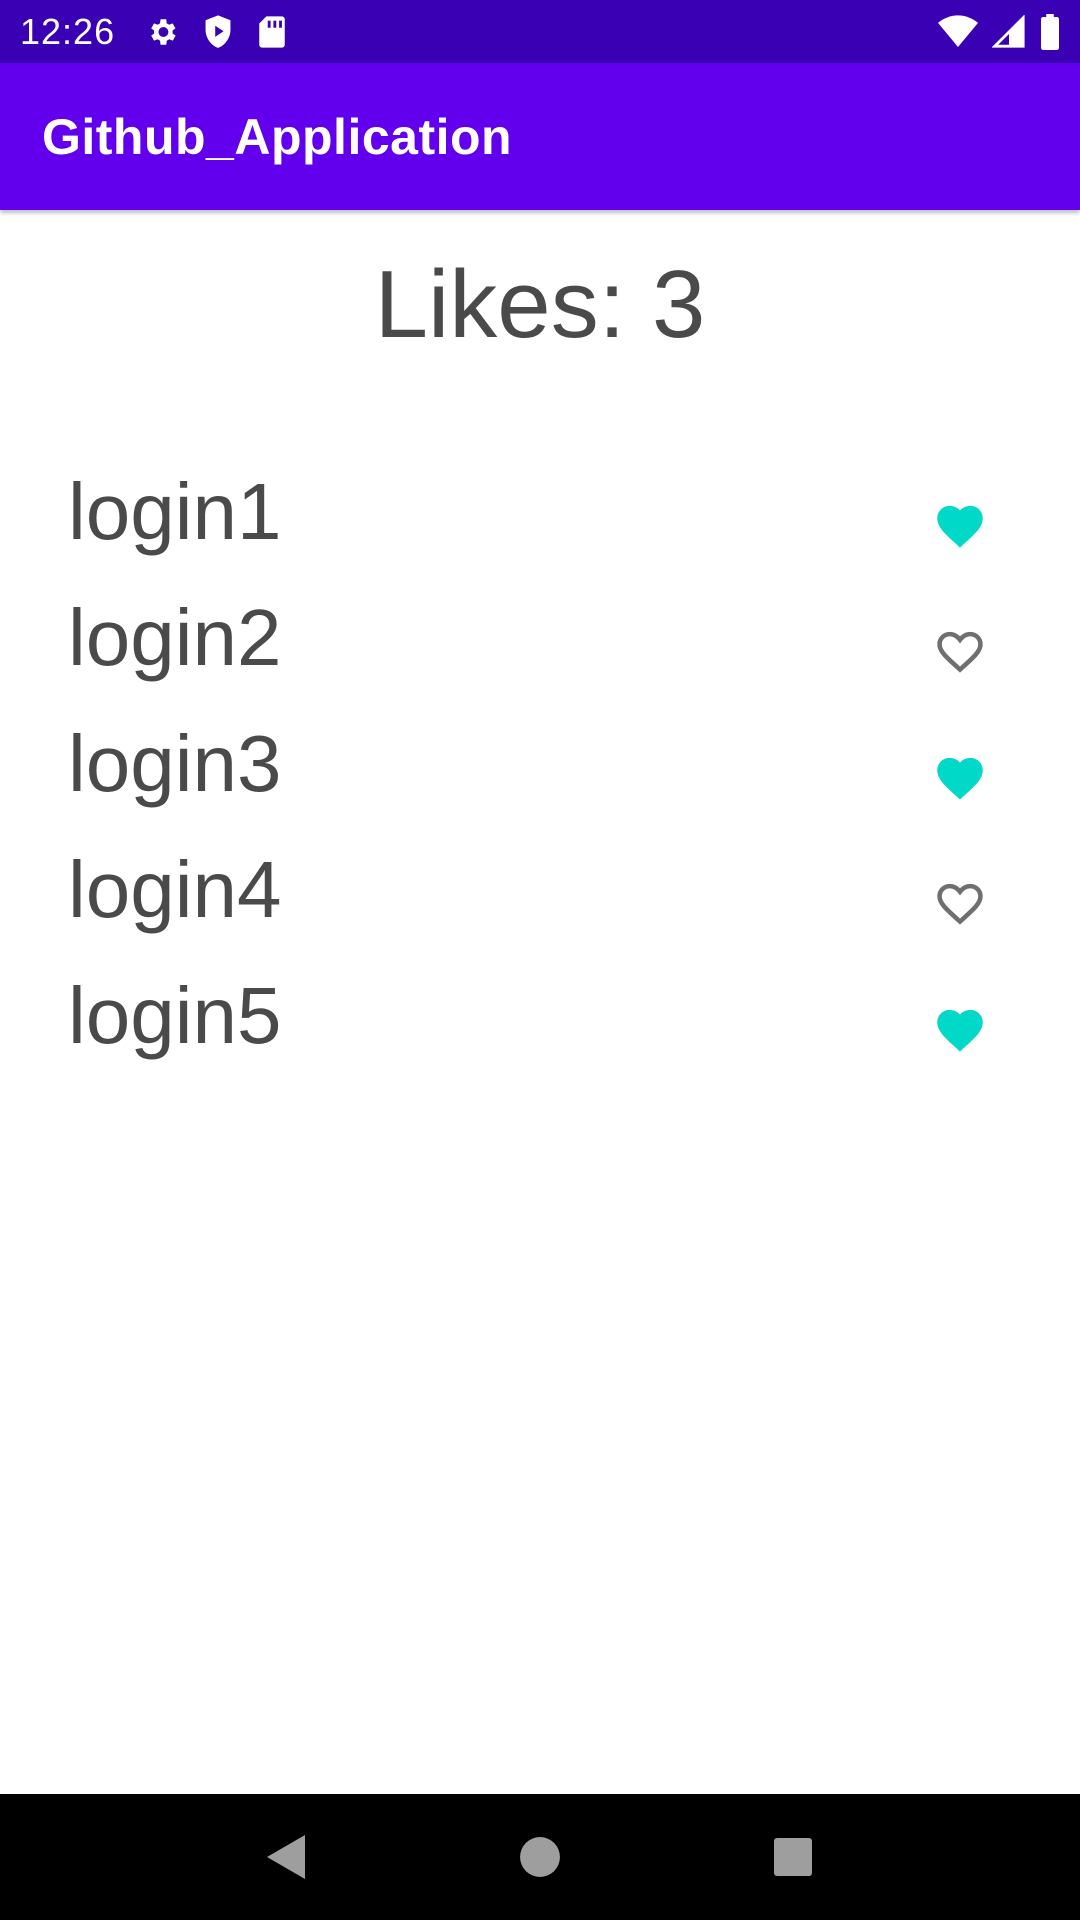  I want to click on shield-play-icon, so click(218, 32).